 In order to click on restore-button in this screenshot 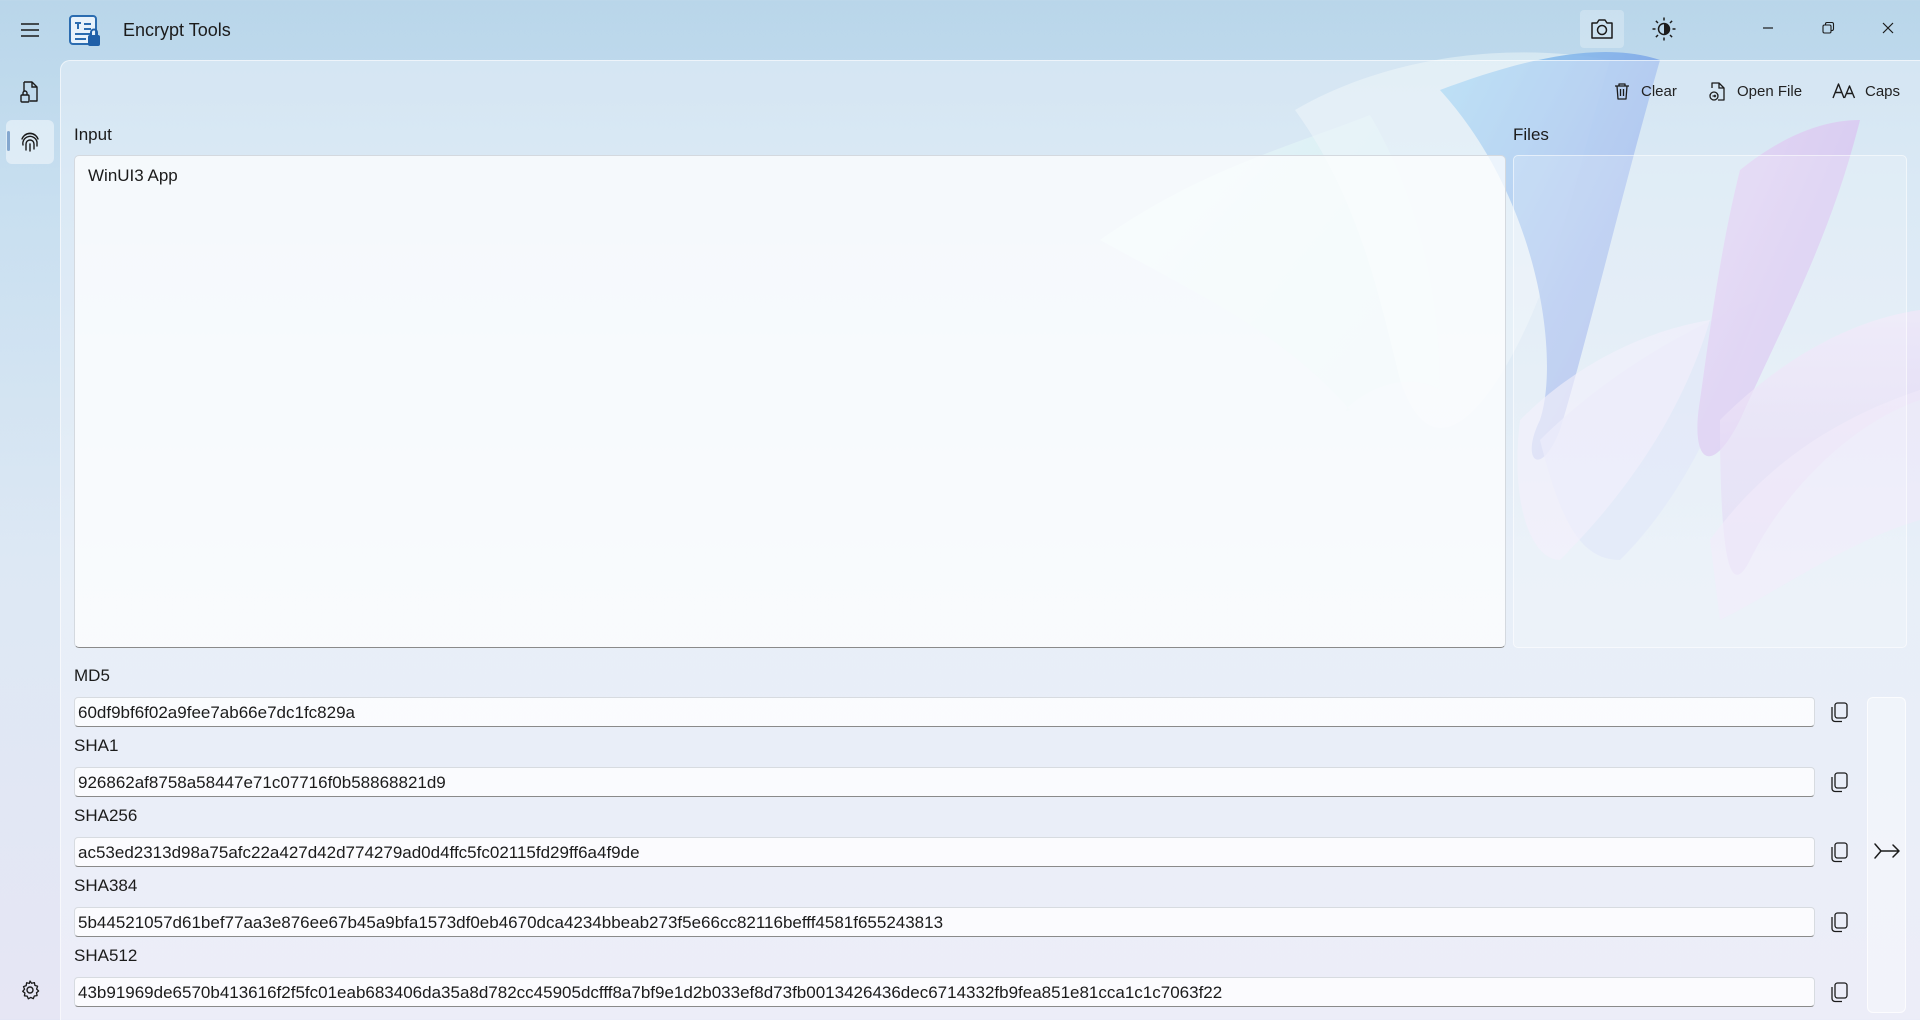, I will do `click(1828, 28)`.